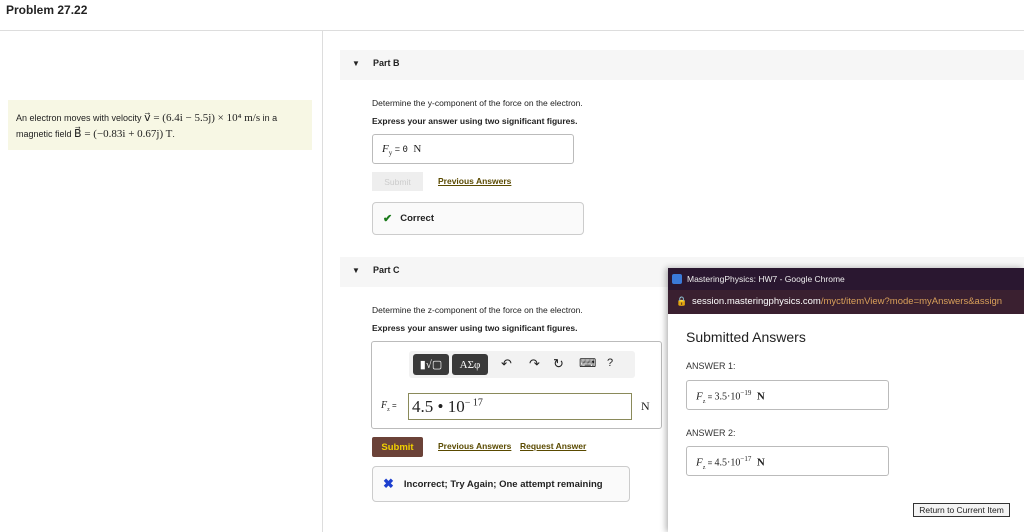 The height and width of the screenshot is (532, 1024). Describe the element at coordinates (756, 301) in the screenshot. I see `url-domain: session.masteringphysics.com` at that location.